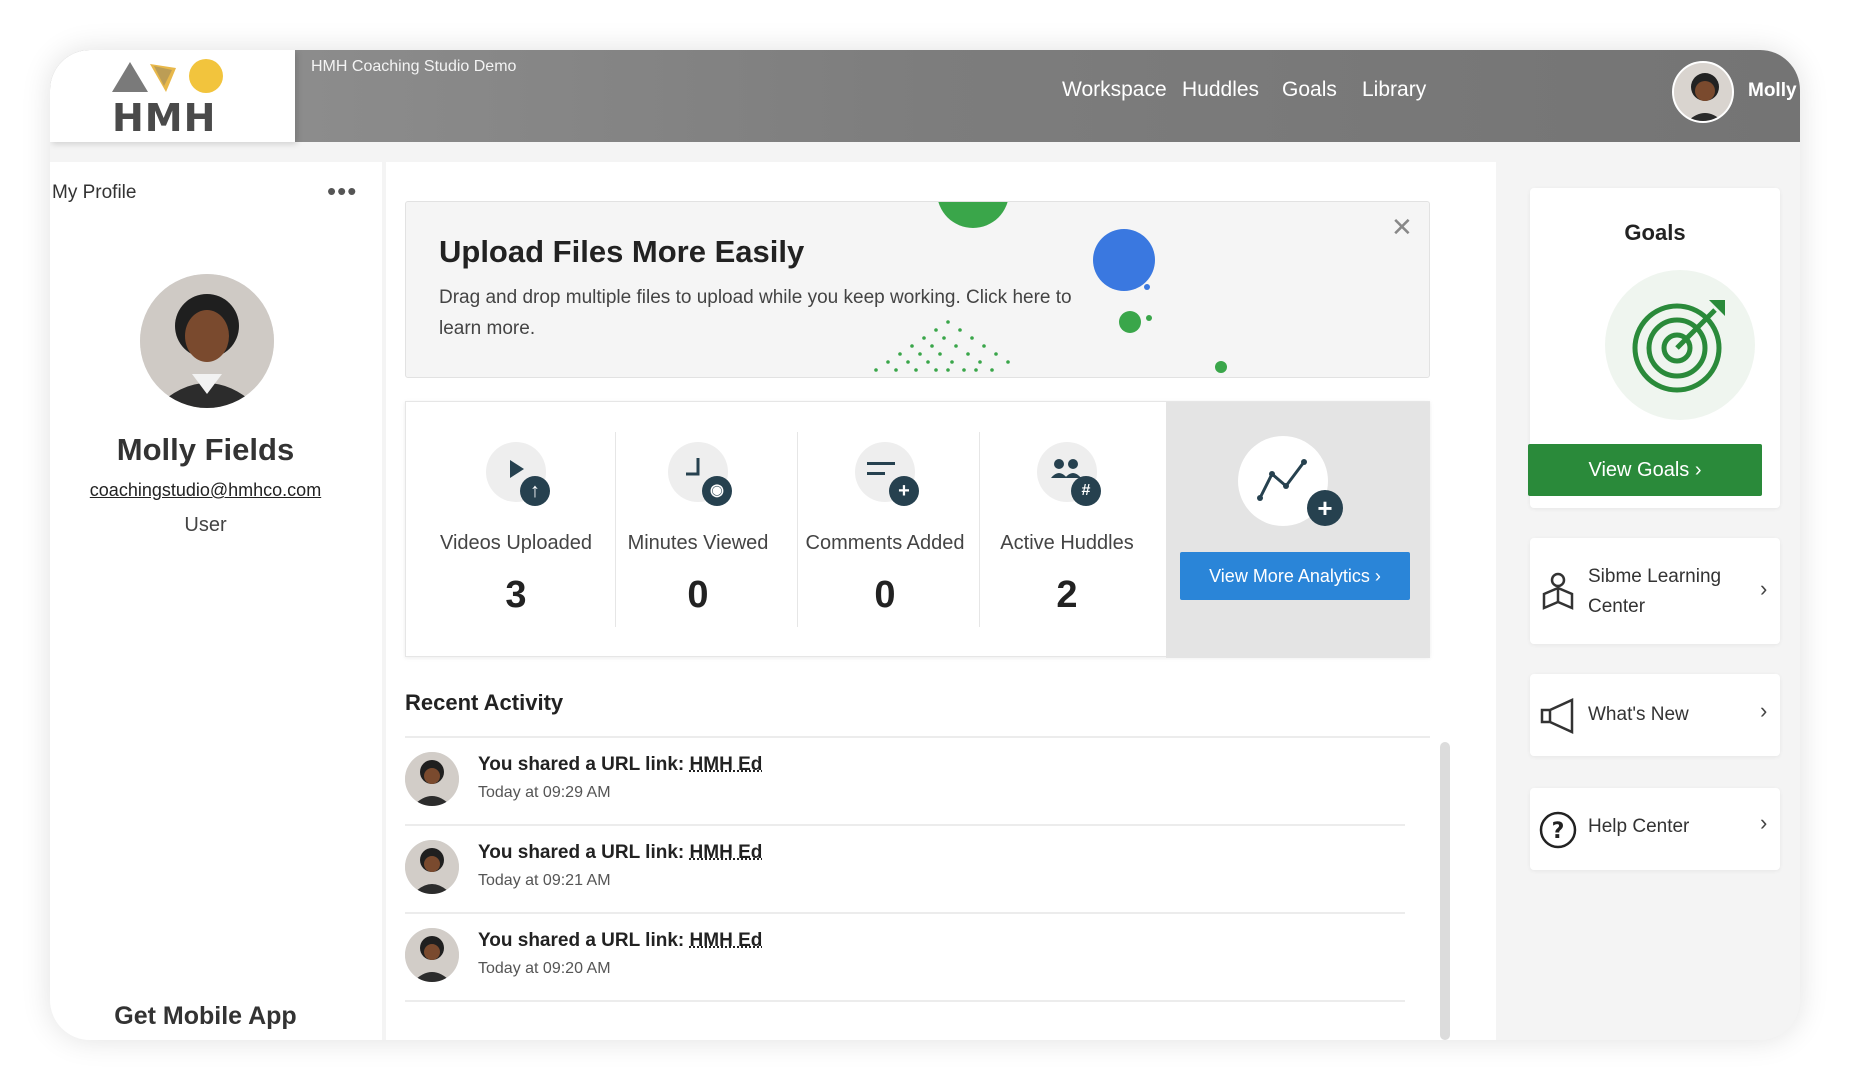  What do you see at coordinates (1220, 90) in the screenshot?
I see `nav-huddles: Huddles` at bounding box center [1220, 90].